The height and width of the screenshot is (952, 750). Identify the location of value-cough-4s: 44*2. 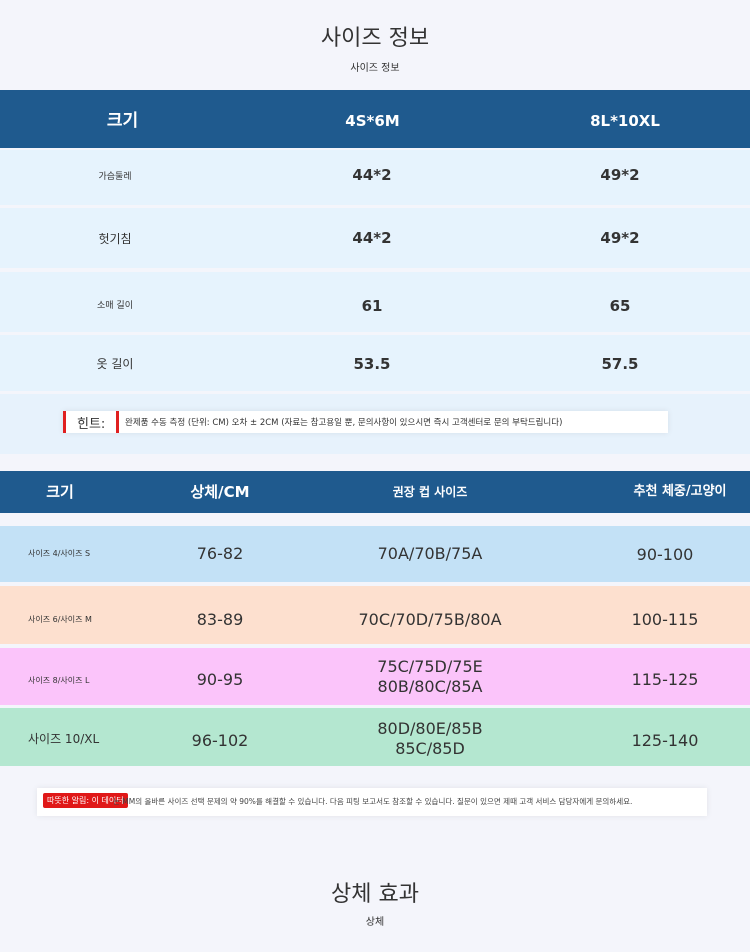
(372, 238).